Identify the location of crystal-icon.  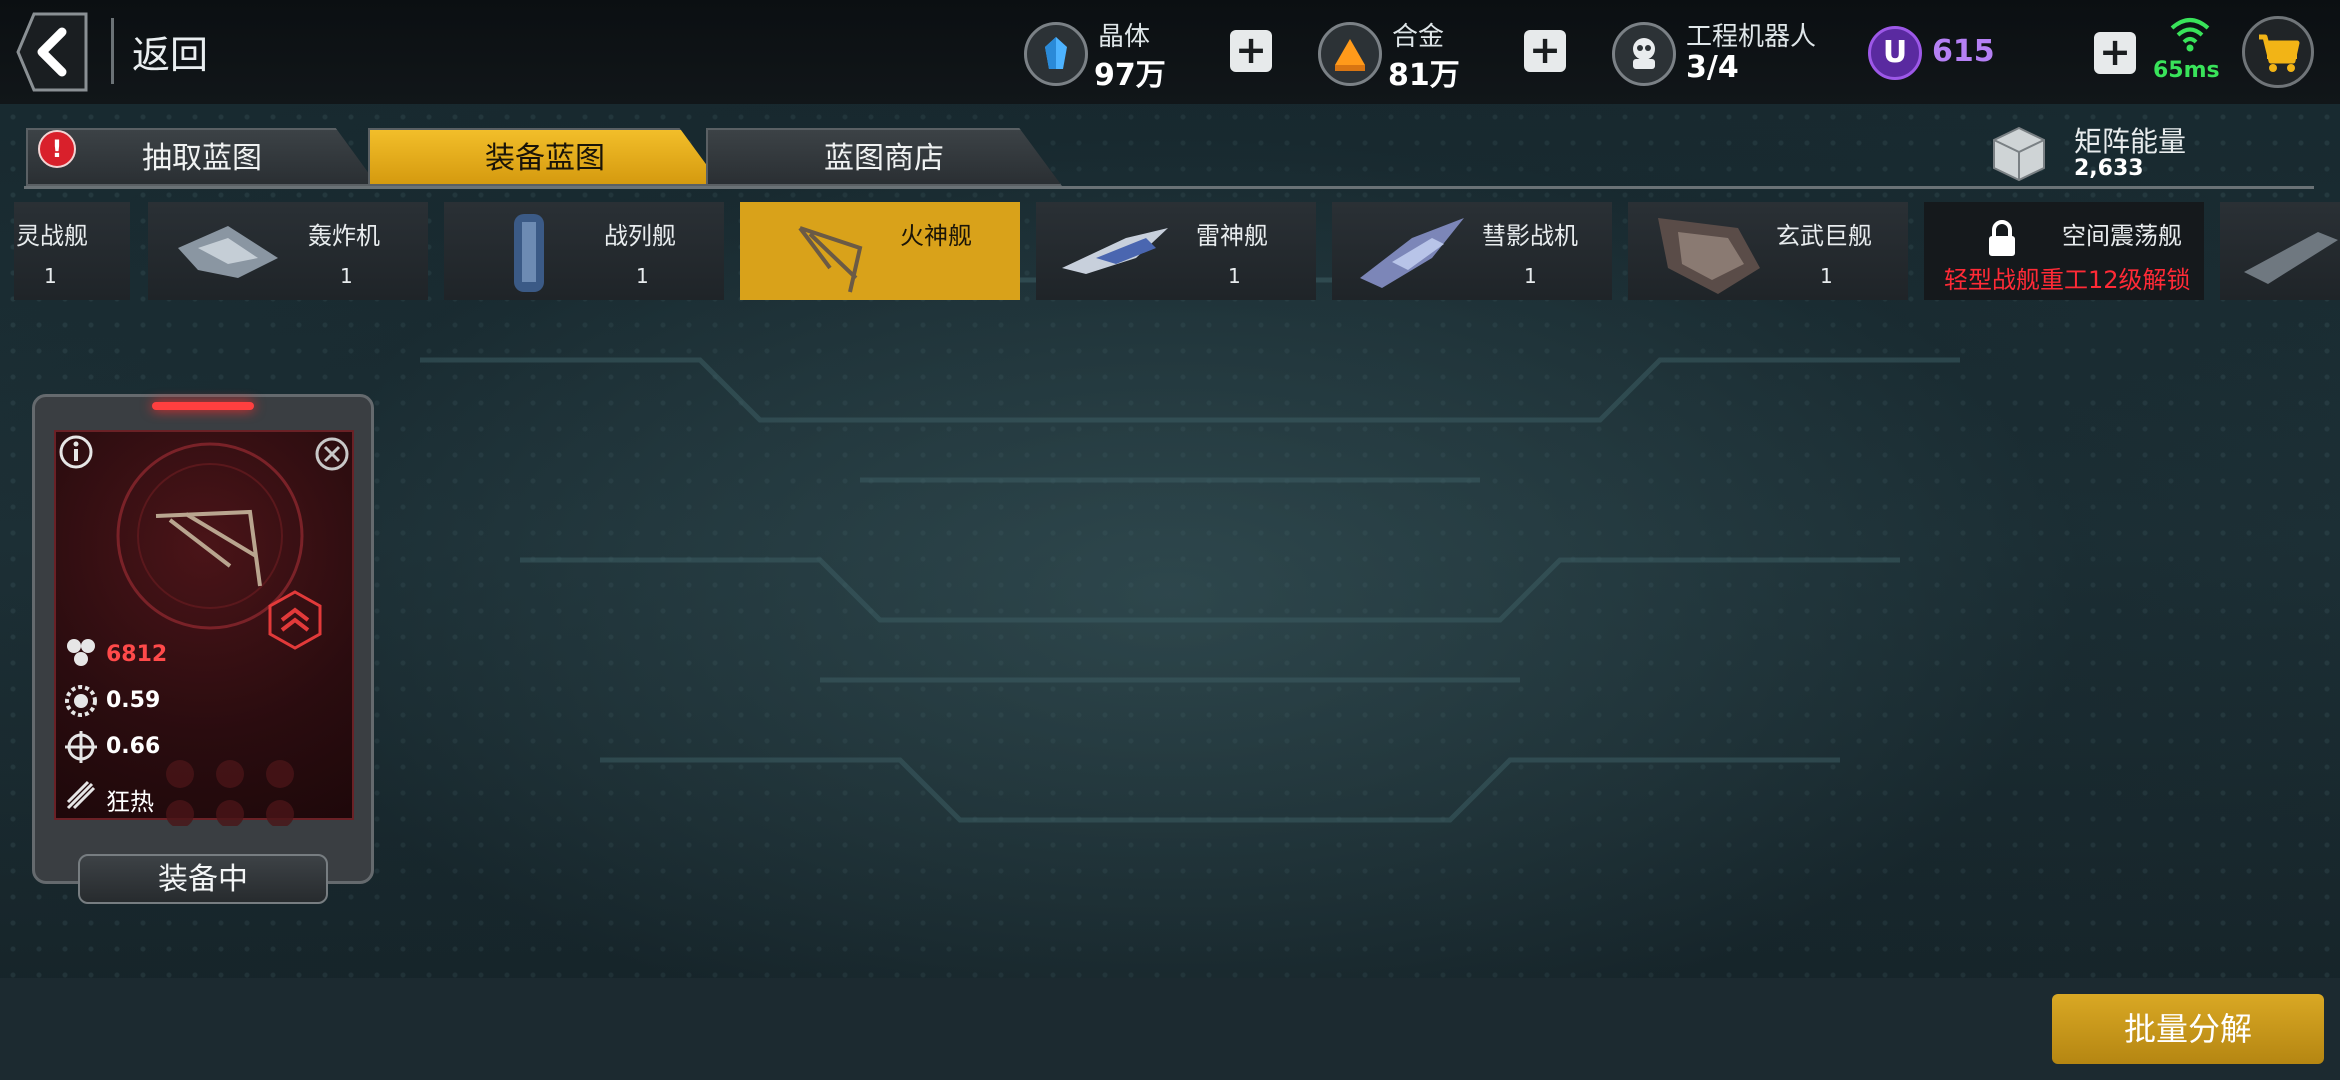
(1056, 54).